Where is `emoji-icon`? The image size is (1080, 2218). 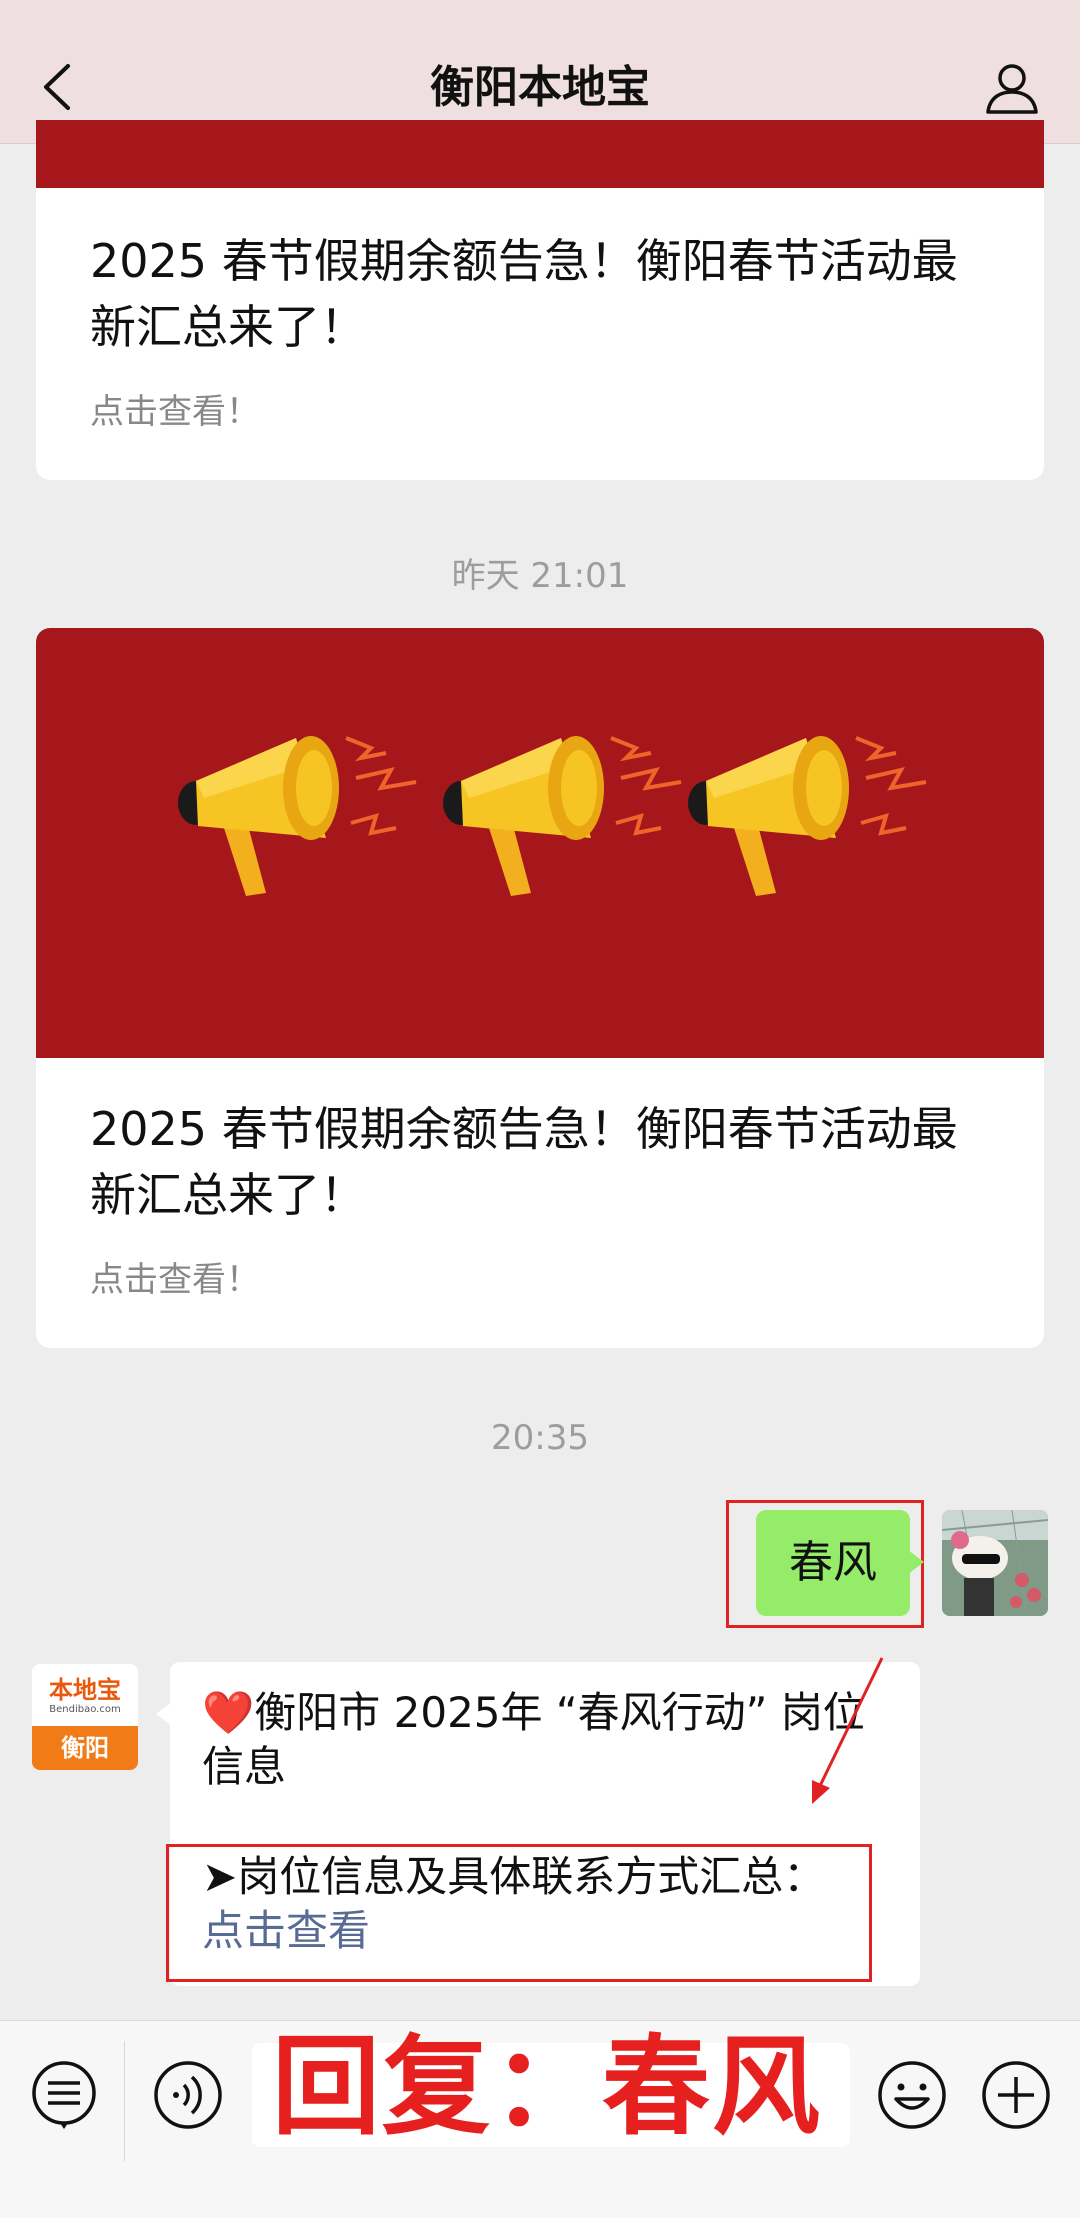
emoji-icon is located at coordinates (912, 2095).